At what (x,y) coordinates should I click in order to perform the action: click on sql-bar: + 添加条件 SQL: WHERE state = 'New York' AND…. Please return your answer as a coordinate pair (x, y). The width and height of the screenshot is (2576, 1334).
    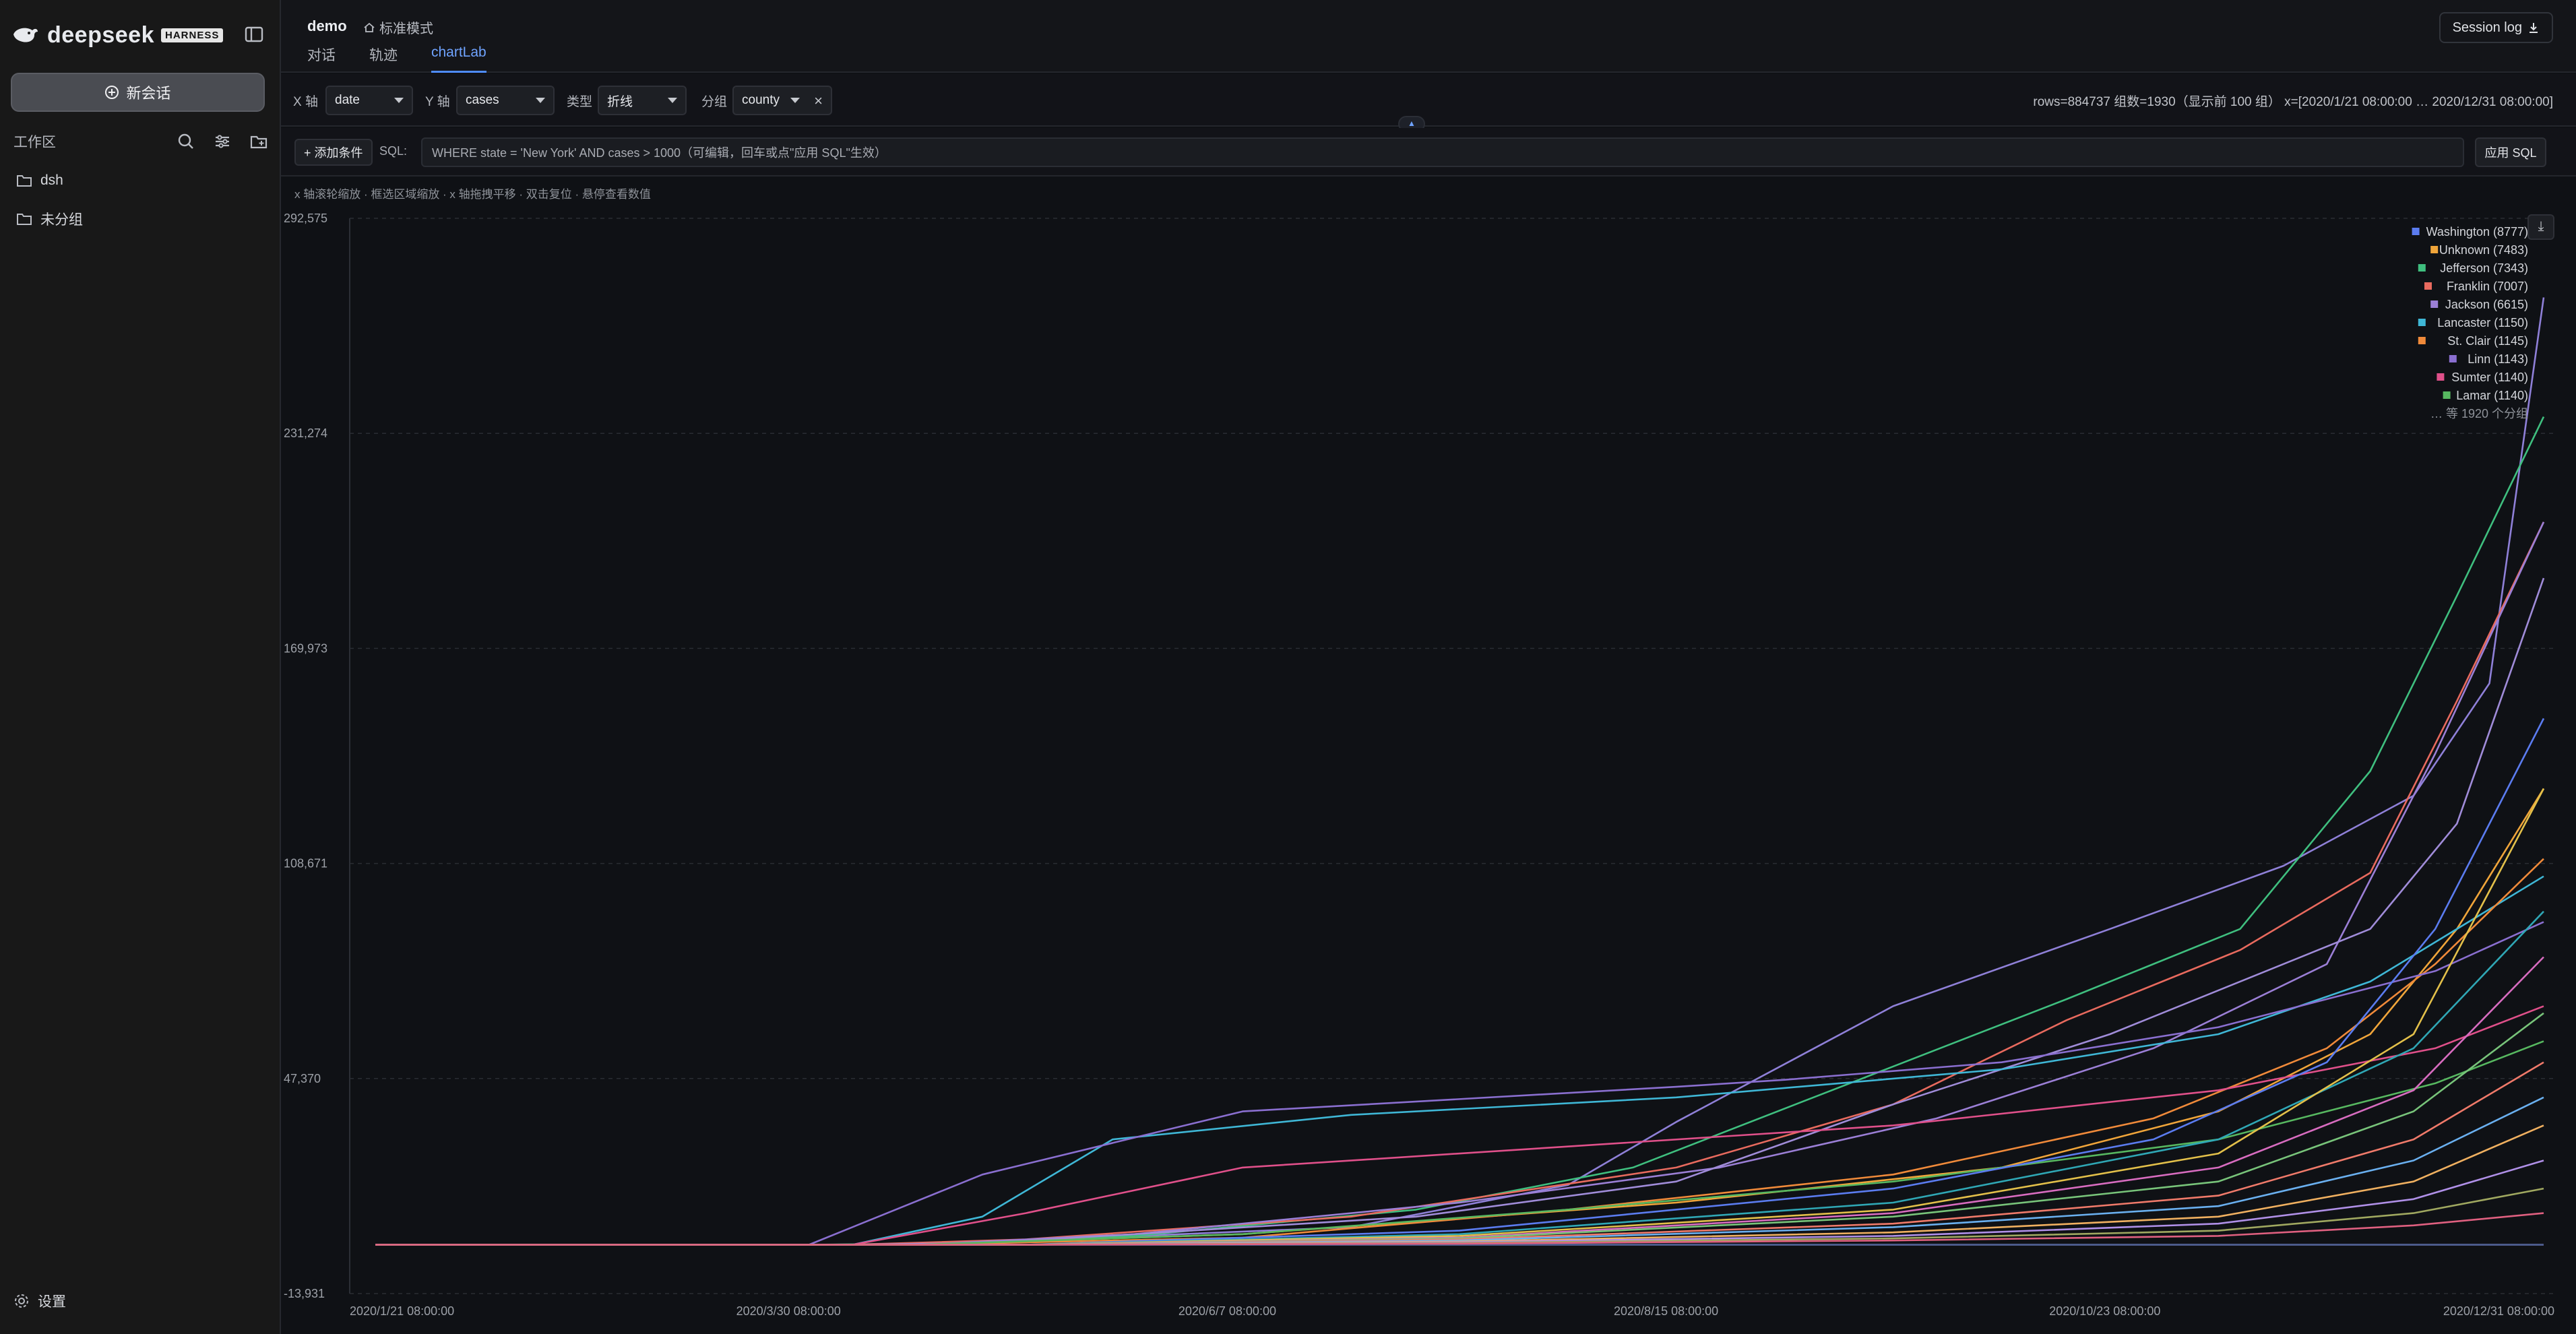
    Looking at the image, I should click on (1428, 152).